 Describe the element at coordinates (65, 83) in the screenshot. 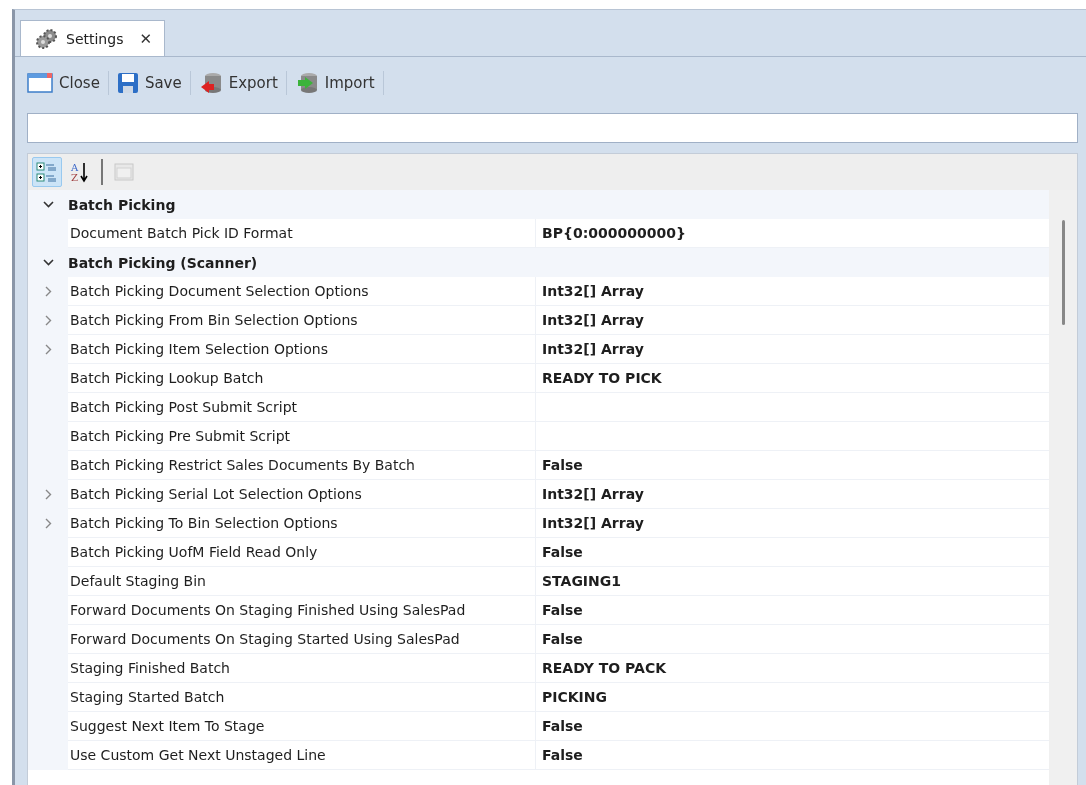

I see `toolbar-button: Close` at that location.